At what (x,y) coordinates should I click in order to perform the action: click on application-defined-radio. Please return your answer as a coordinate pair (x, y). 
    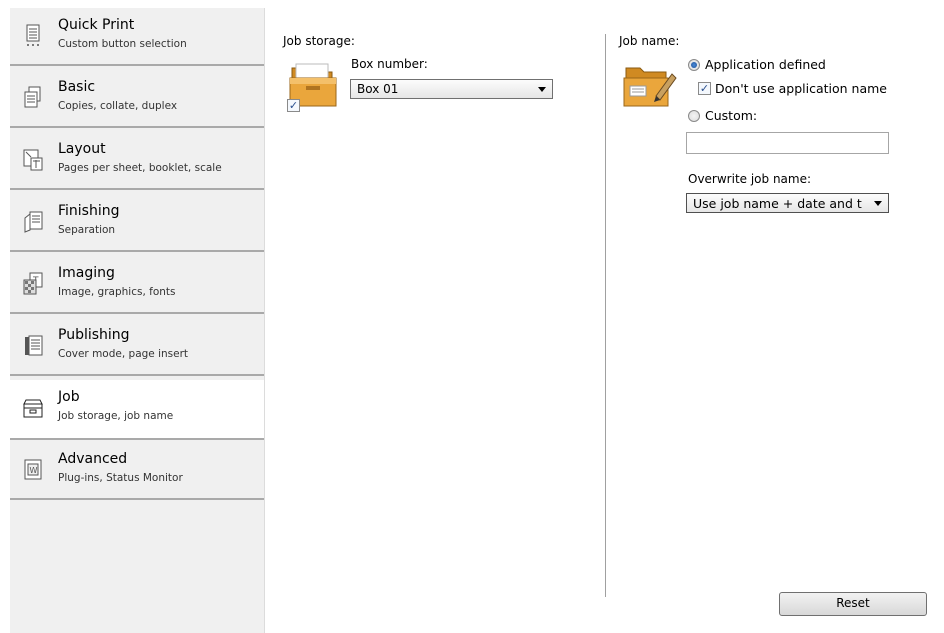
    Looking at the image, I should click on (694, 65).